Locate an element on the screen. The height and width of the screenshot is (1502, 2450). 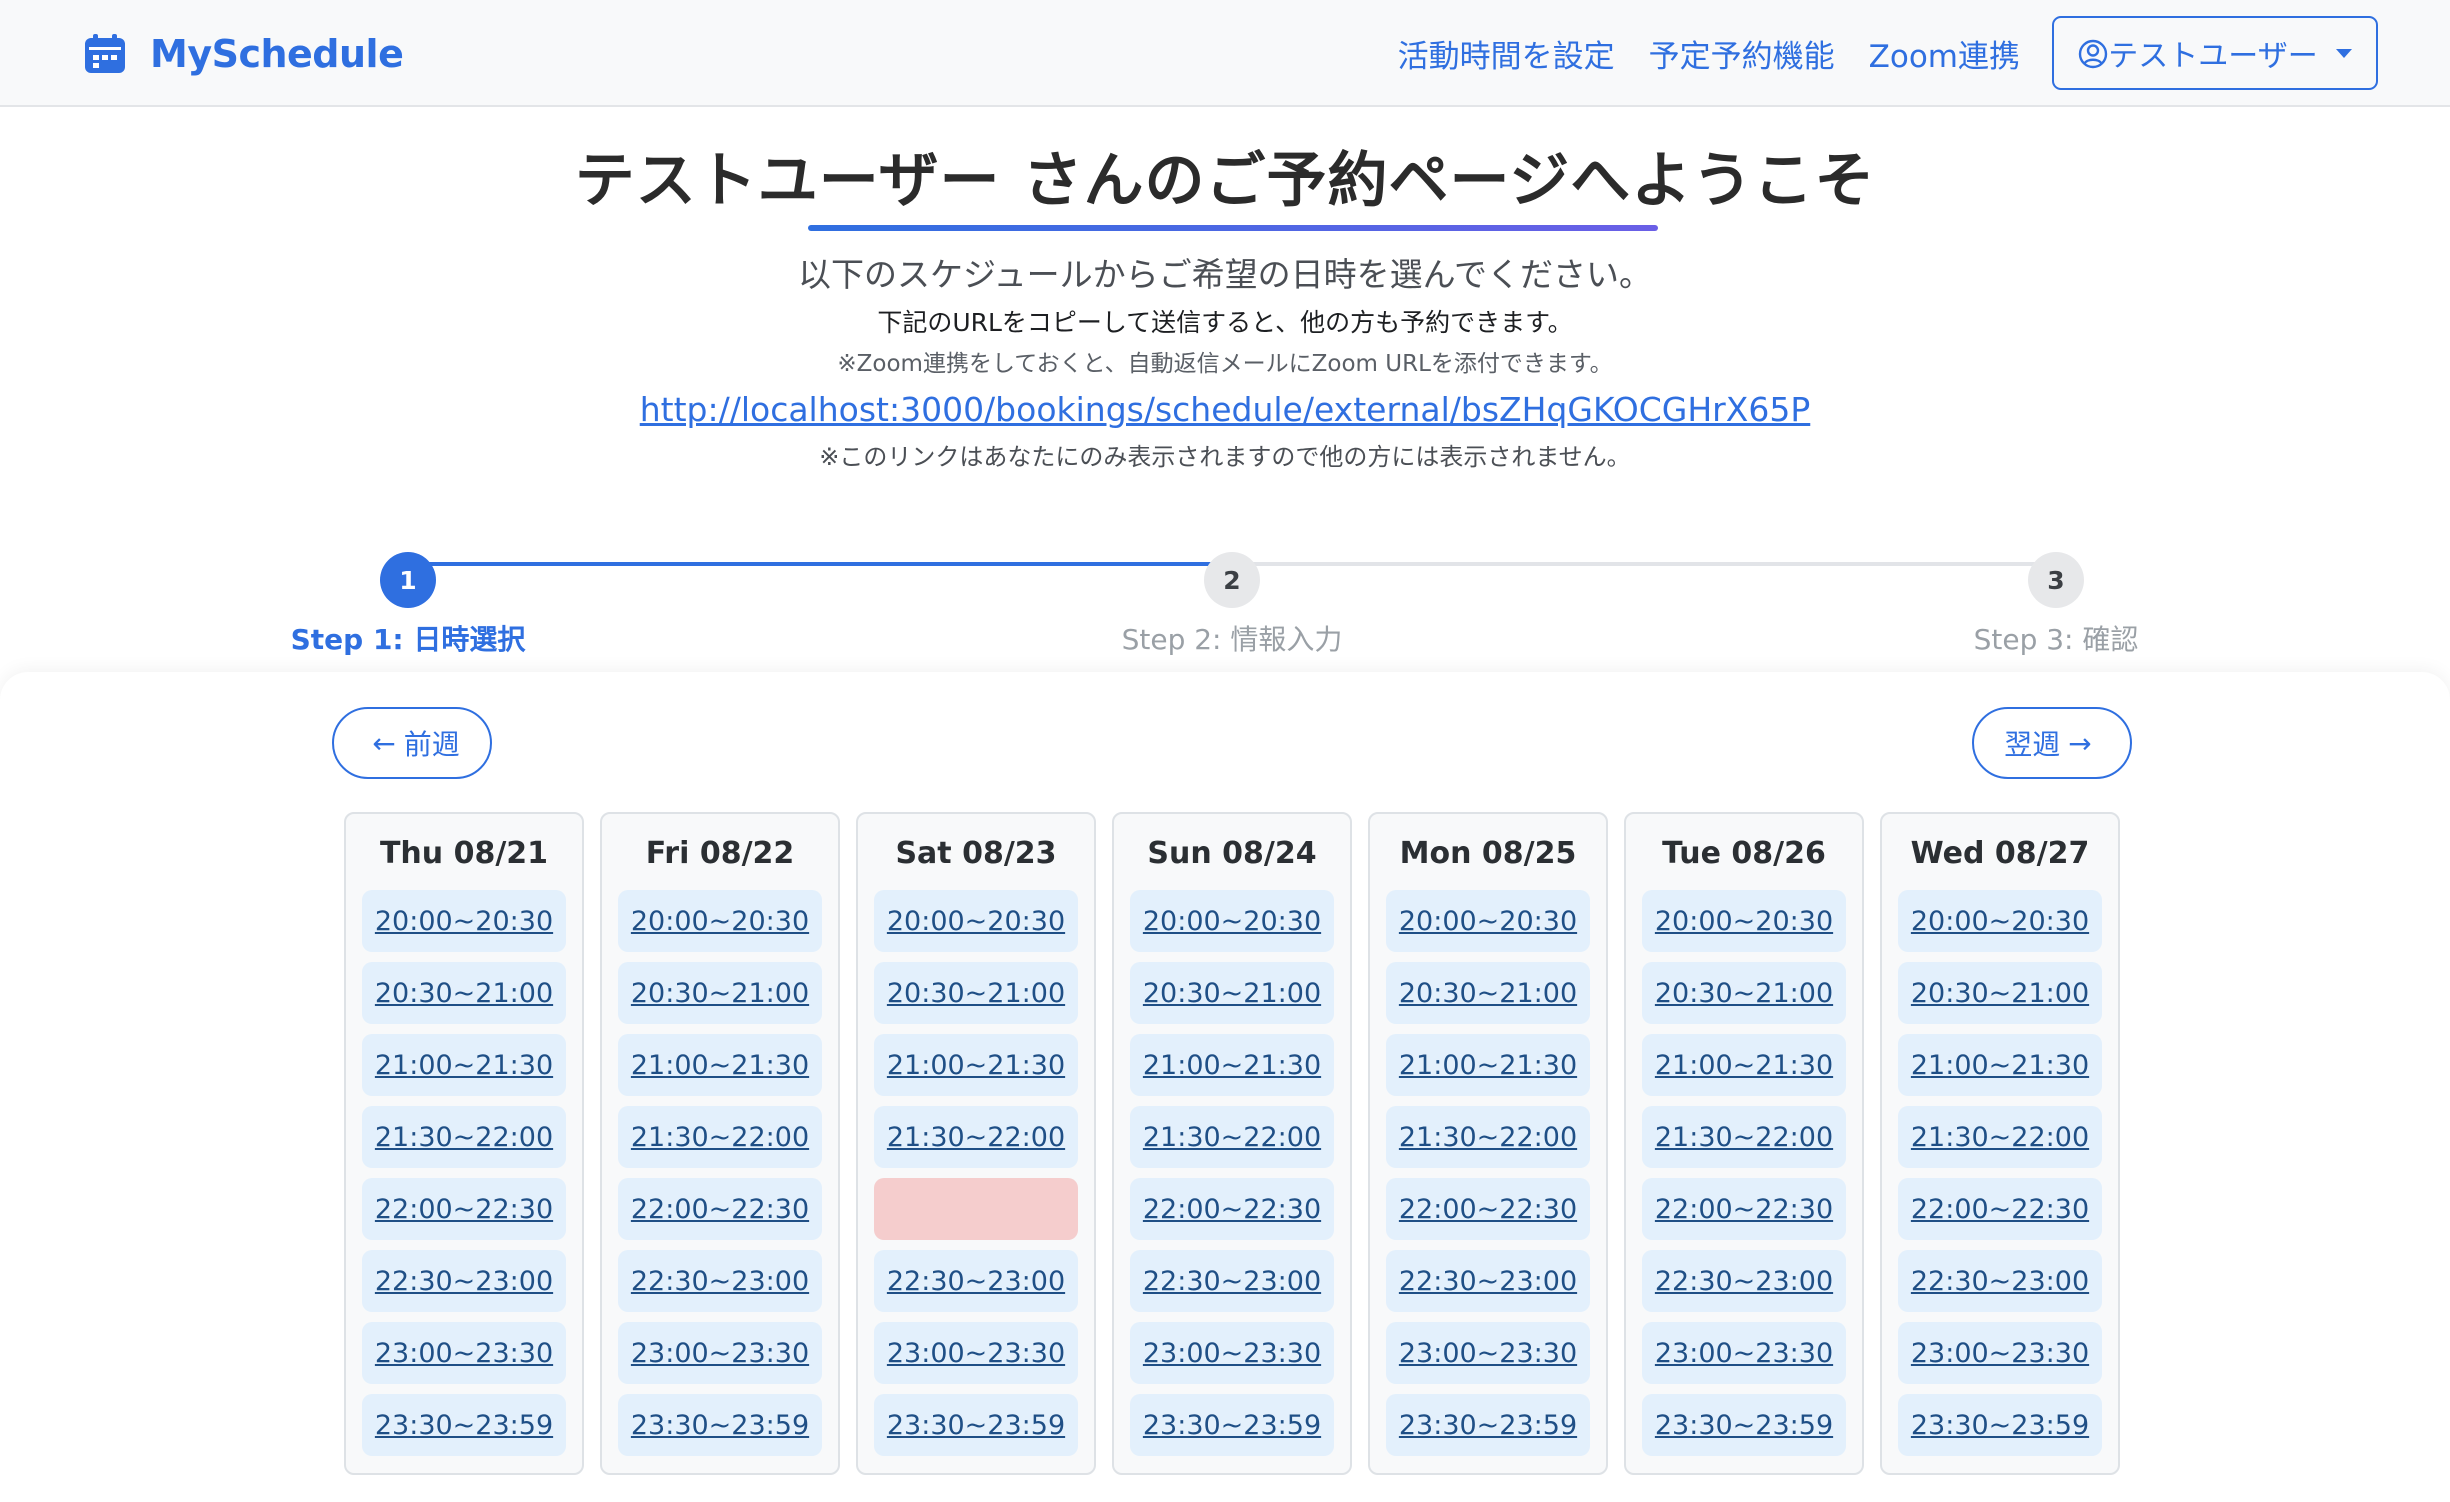
user-circle-icon is located at coordinates (2093, 53).